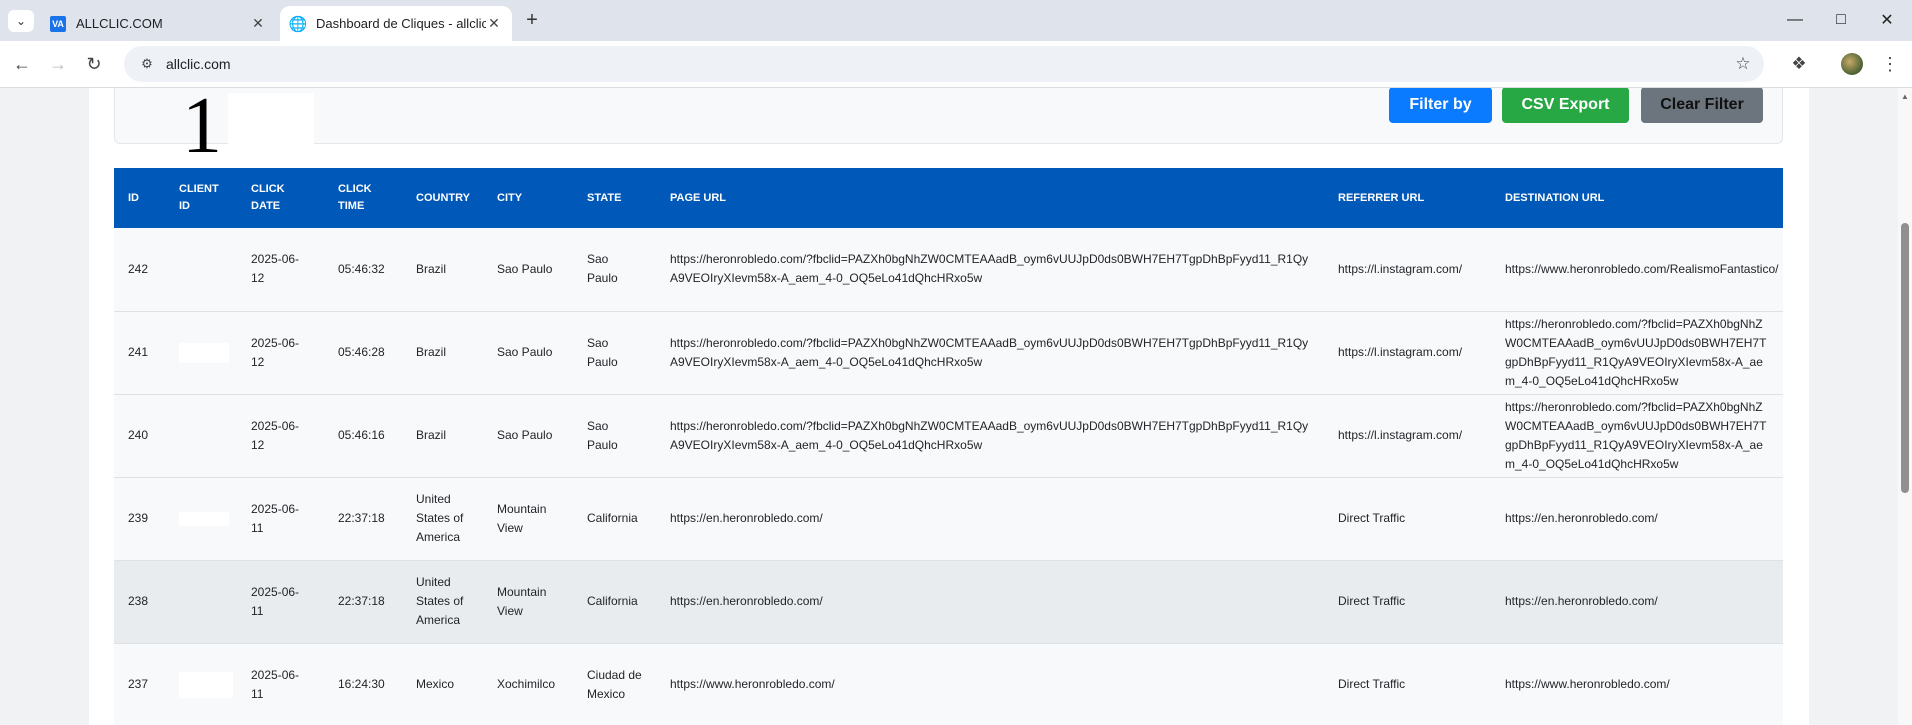 This screenshot has height=725, width=1912. What do you see at coordinates (1637, 198) in the screenshot?
I see `col-header-destination-url: DESTINATION URL` at bounding box center [1637, 198].